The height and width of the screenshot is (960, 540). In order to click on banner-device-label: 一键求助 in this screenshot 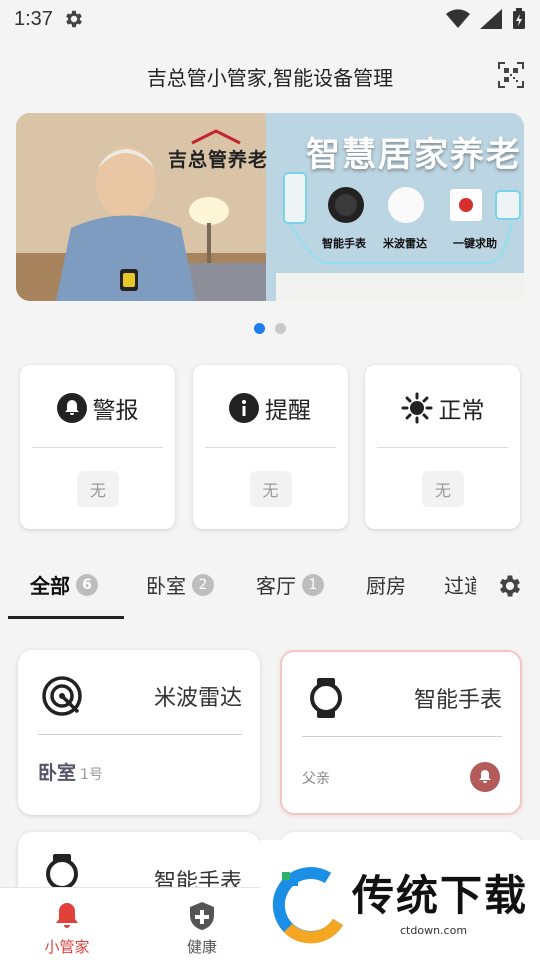, I will do `click(475, 243)`.